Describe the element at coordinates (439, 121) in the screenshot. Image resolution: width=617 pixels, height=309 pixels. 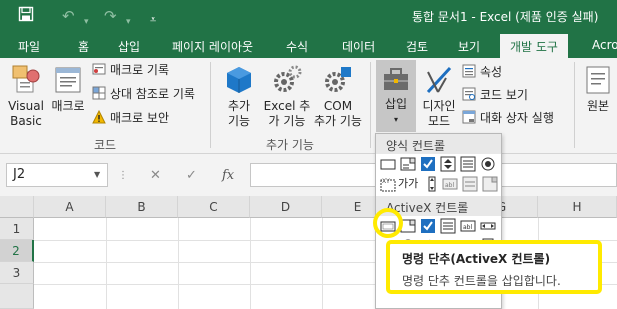
I see `design-mode-label-2: 모드` at that location.